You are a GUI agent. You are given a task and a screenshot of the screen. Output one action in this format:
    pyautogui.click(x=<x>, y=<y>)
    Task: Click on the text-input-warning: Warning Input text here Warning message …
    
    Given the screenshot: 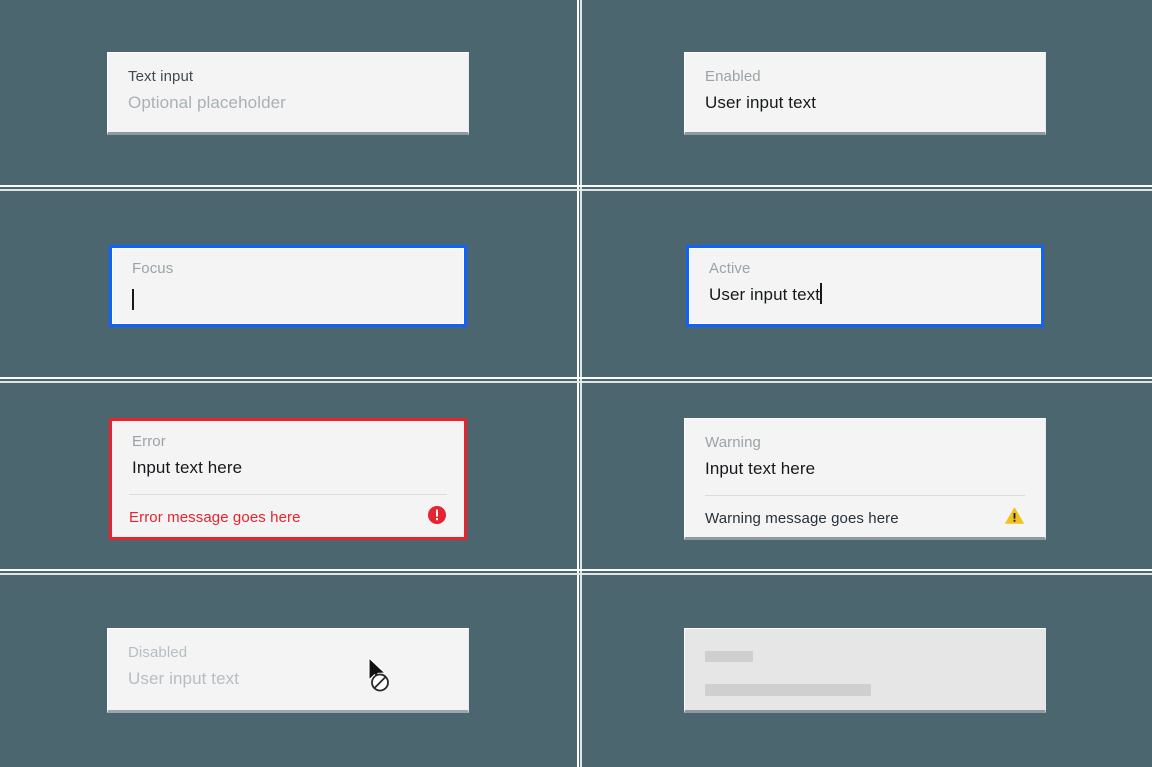 What is the action you would take?
    pyautogui.click(x=865, y=479)
    